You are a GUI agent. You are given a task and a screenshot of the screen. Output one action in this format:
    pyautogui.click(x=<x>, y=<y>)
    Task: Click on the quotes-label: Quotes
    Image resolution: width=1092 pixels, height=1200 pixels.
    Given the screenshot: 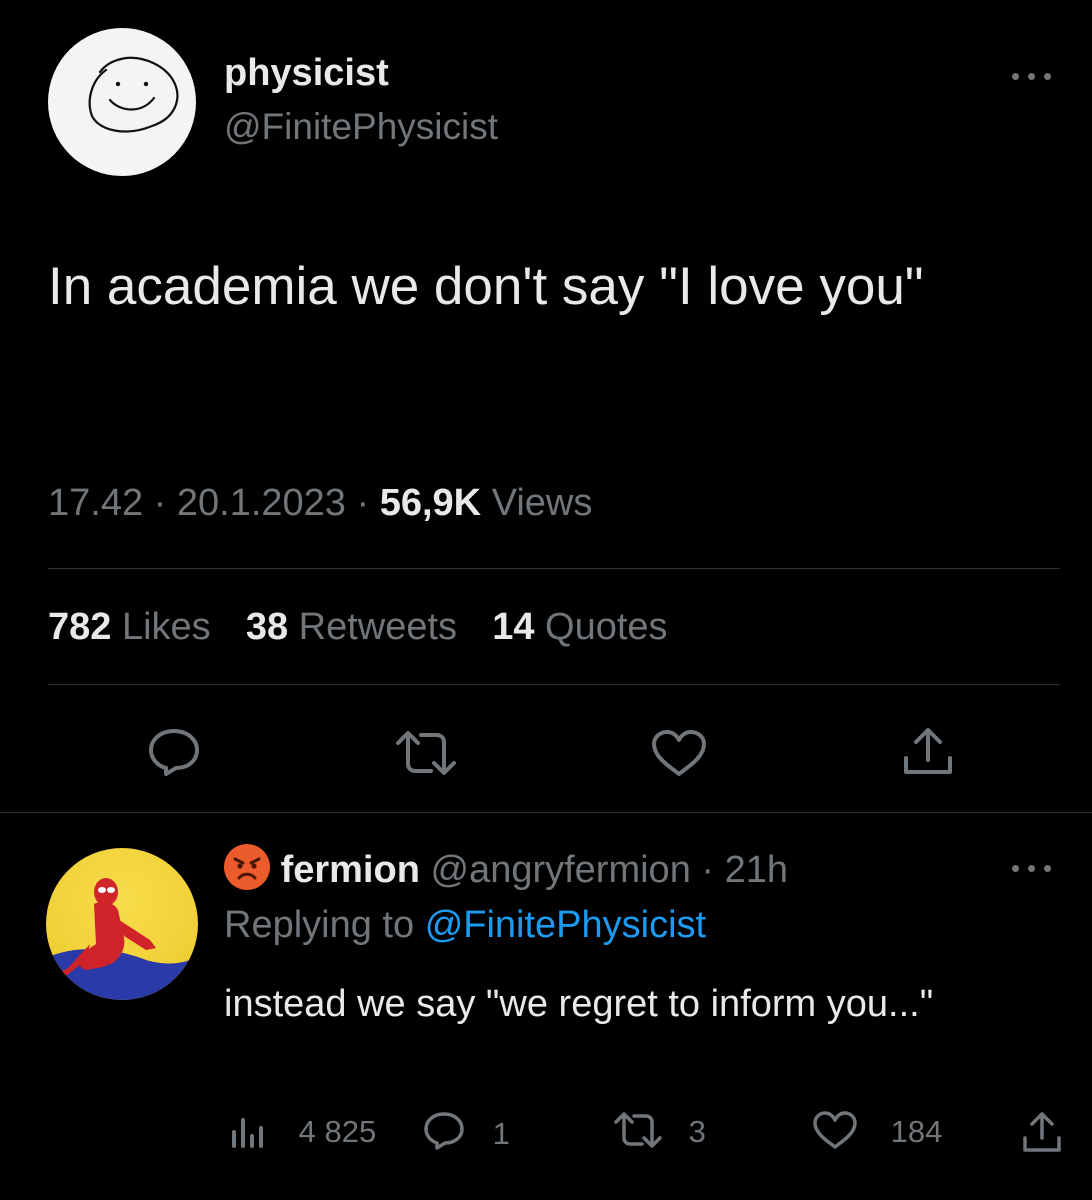 What is the action you would take?
    pyautogui.click(x=606, y=627)
    